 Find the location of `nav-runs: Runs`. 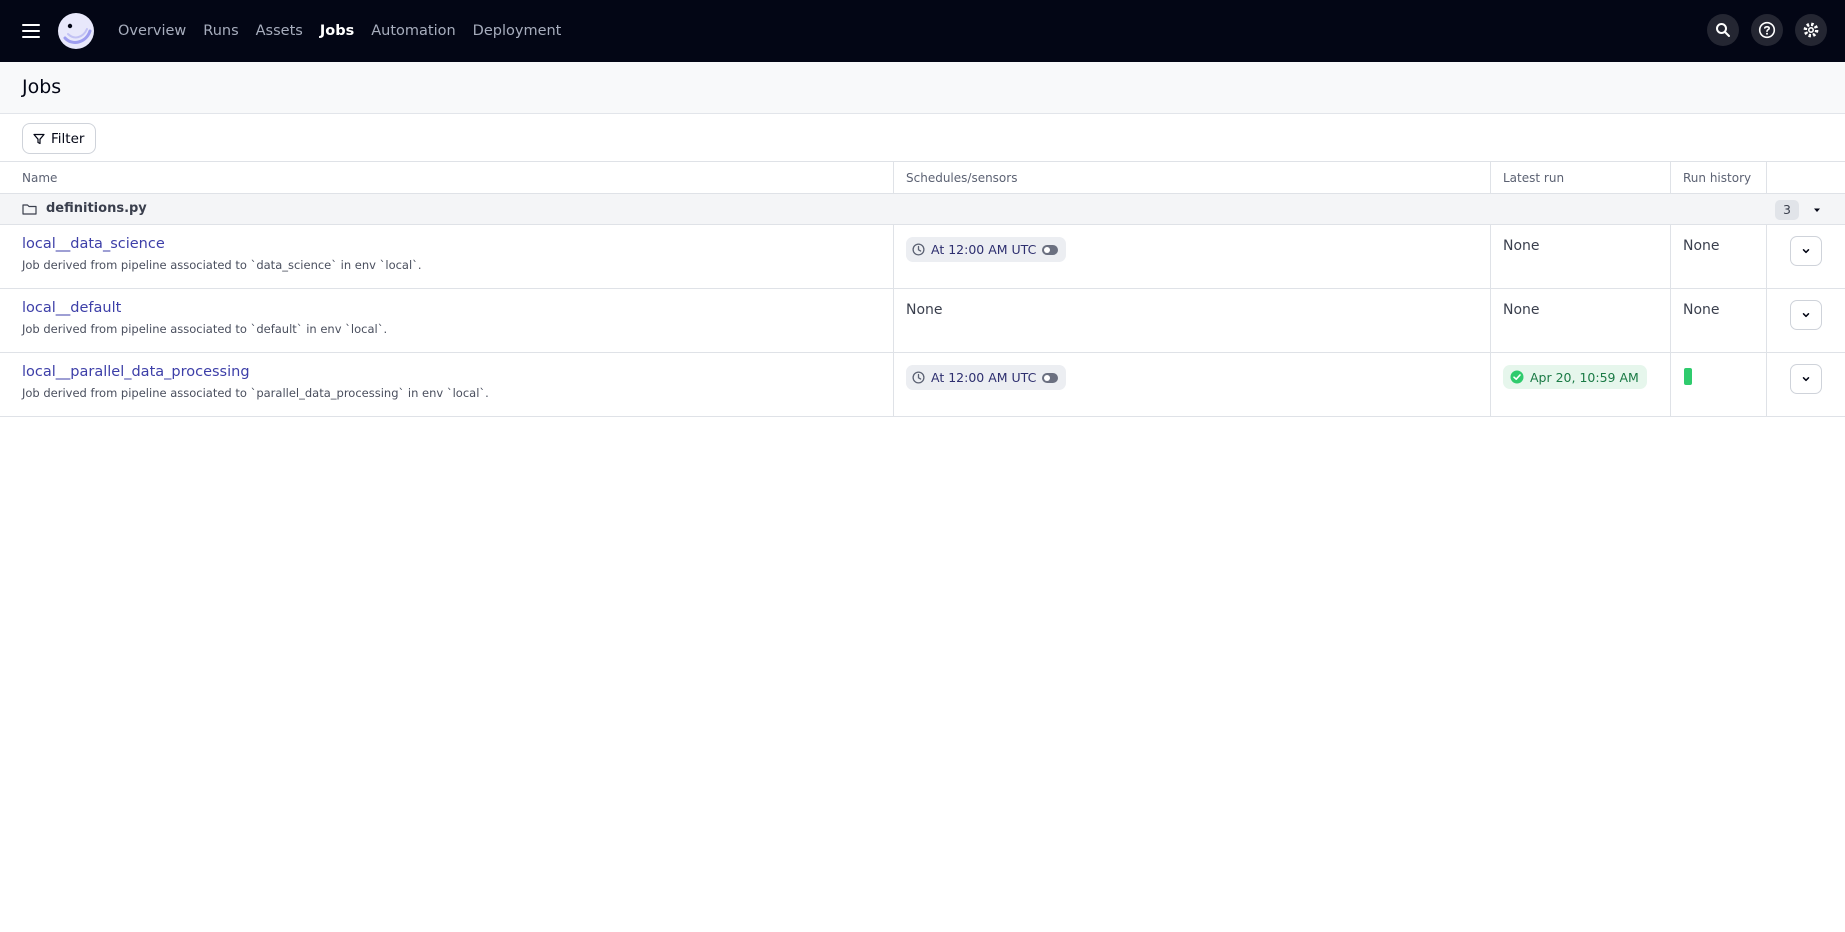

nav-runs: Runs is located at coordinates (220, 31).